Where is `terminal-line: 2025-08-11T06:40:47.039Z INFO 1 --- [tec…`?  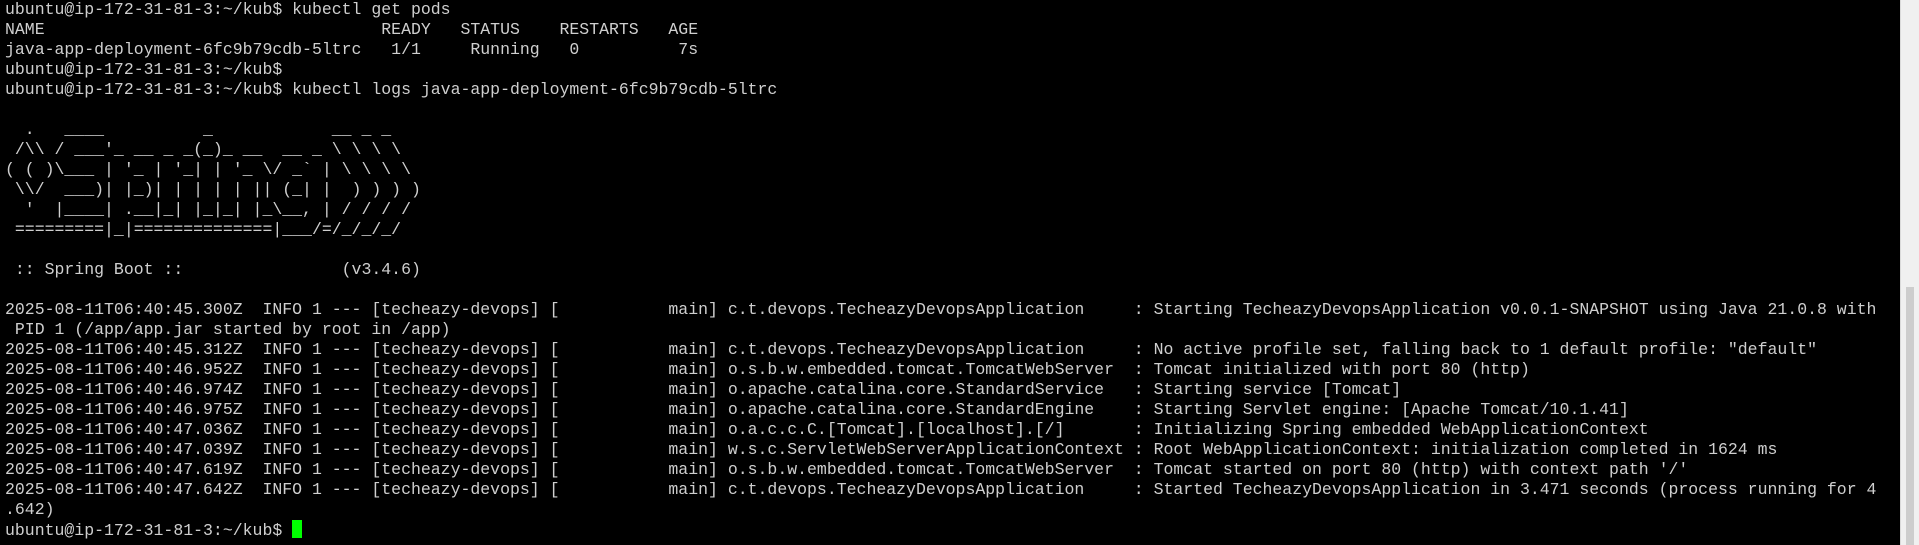 terminal-line: 2025-08-11T06:40:47.039Z INFO 1 --- [tec… is located at coordinates (891, 449).